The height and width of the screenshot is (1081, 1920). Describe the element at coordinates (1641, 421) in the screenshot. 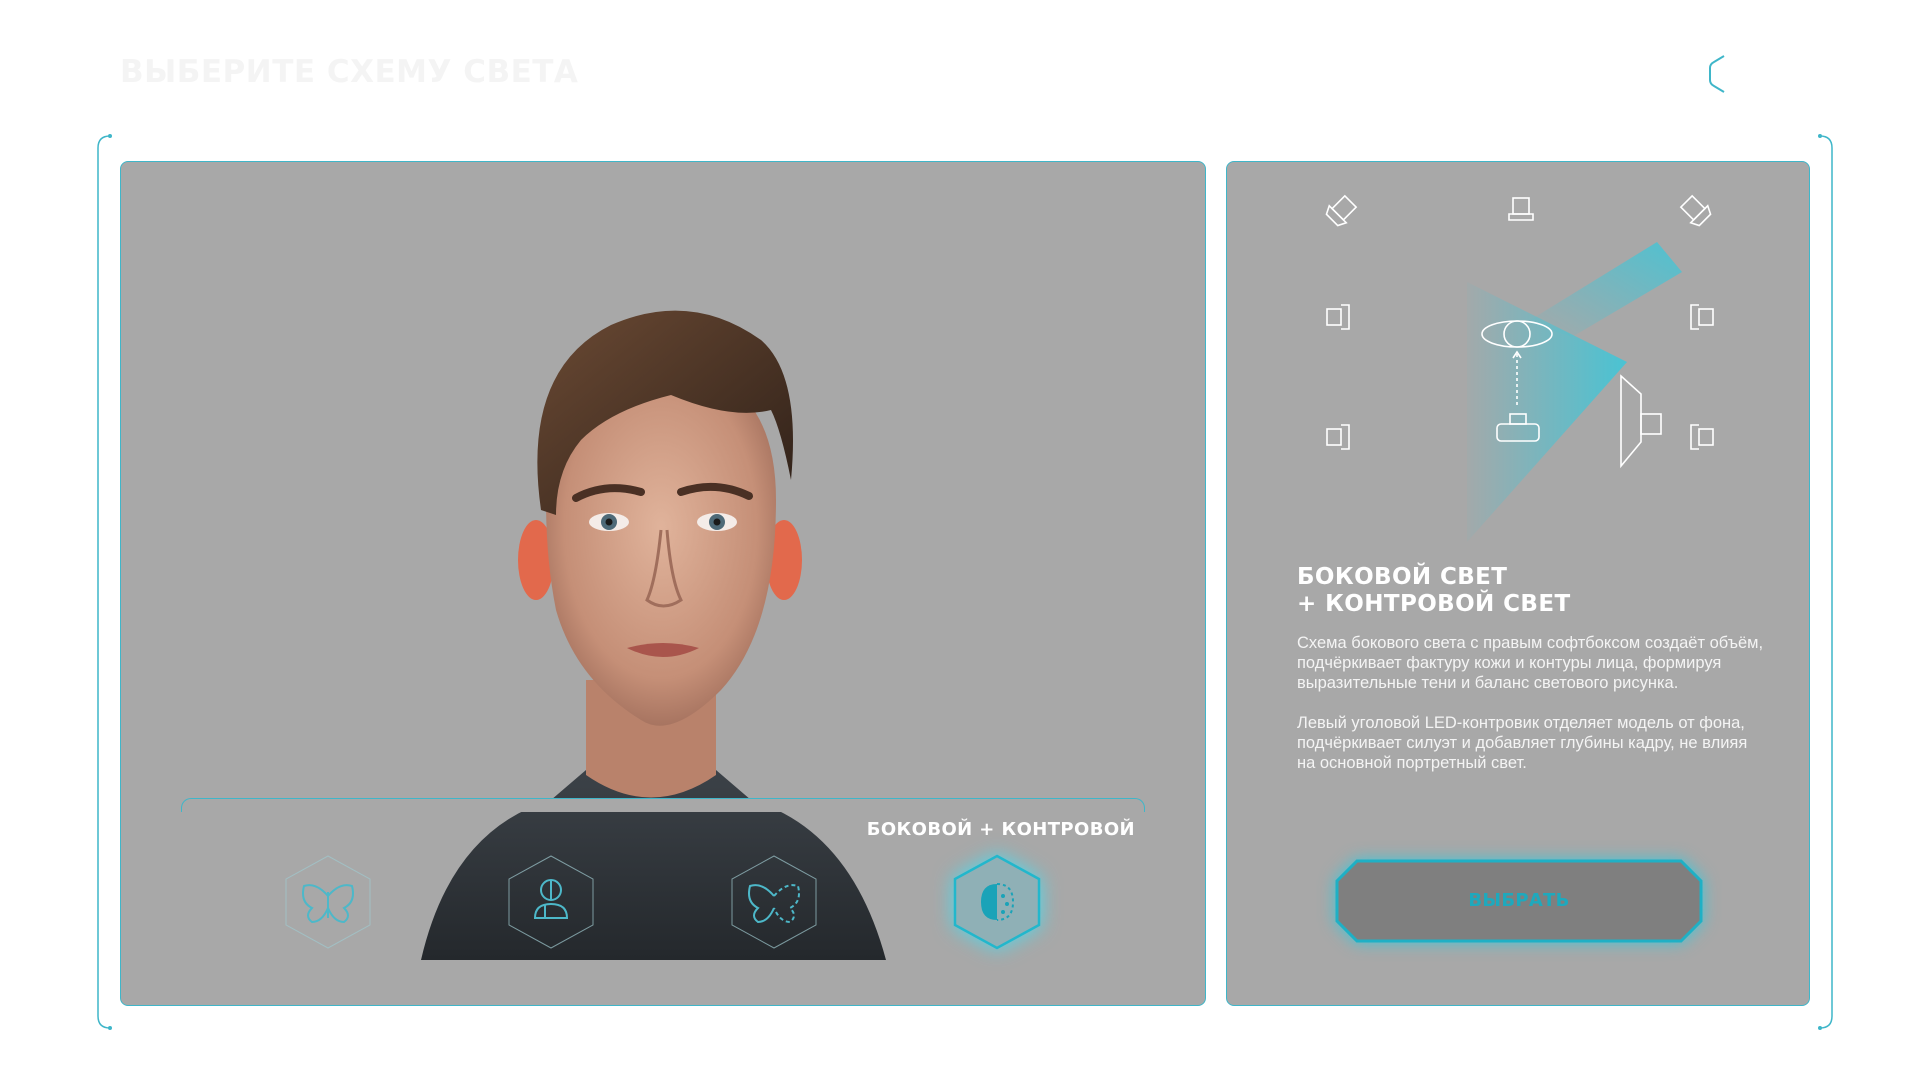

I see `softbox-icon` at that location.